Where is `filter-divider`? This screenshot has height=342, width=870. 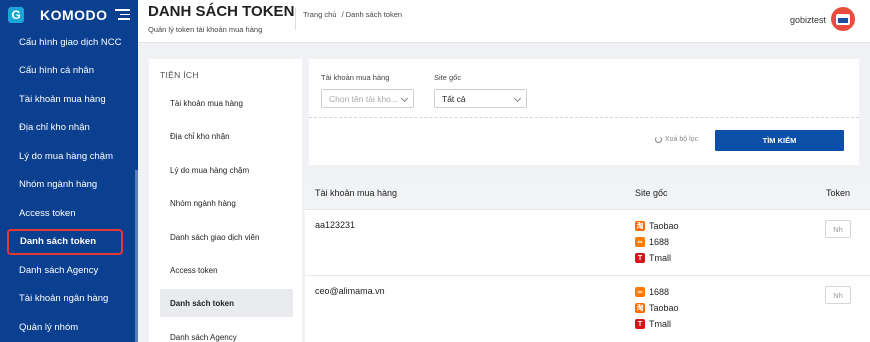 filter-divider is located at coordinates (584, 117).